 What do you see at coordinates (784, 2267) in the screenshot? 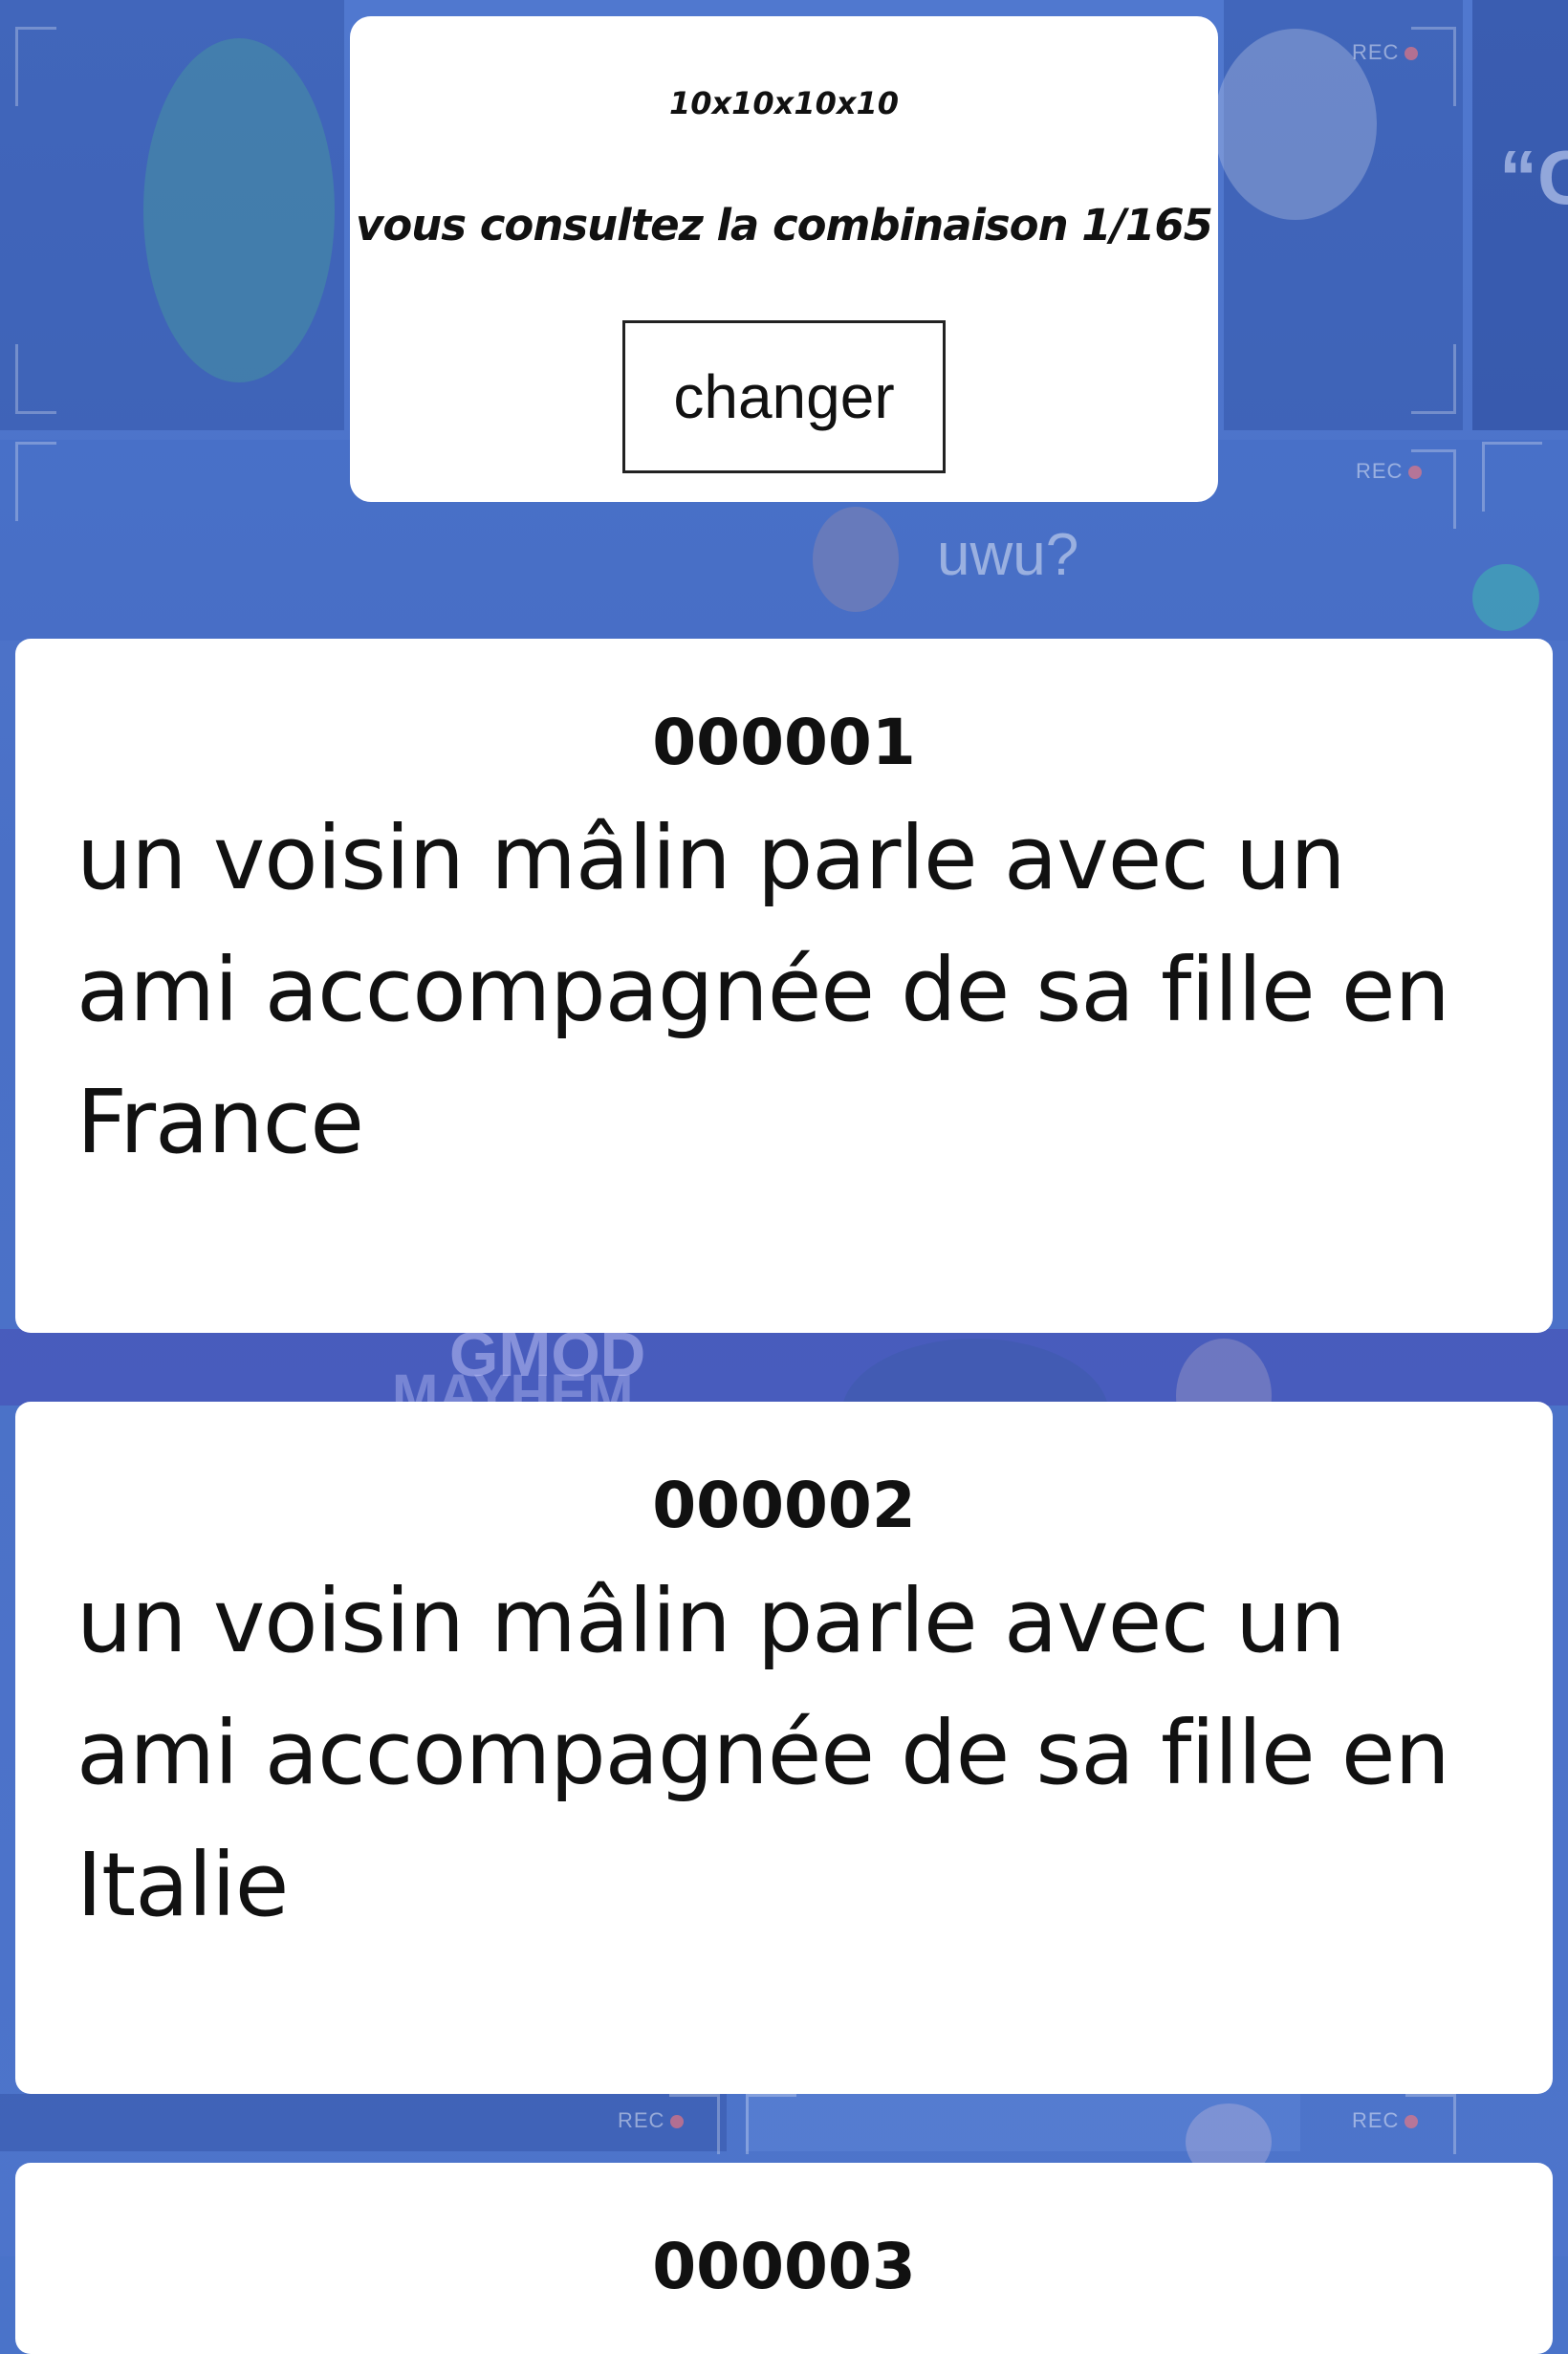
I see `combination-id: 000003` at bounding box center [784, 2267].